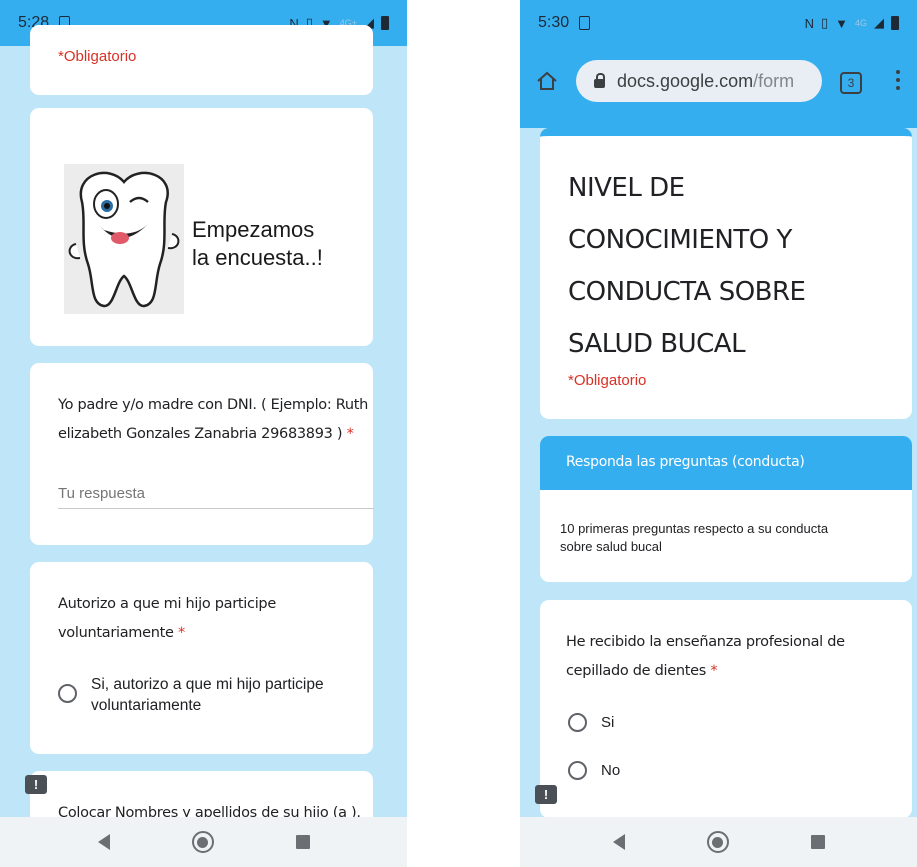 This screenshot has height=867, width=917. Describe the element at coordinates (611, 770) in the screenshot. I see `option-label: No` at that location.